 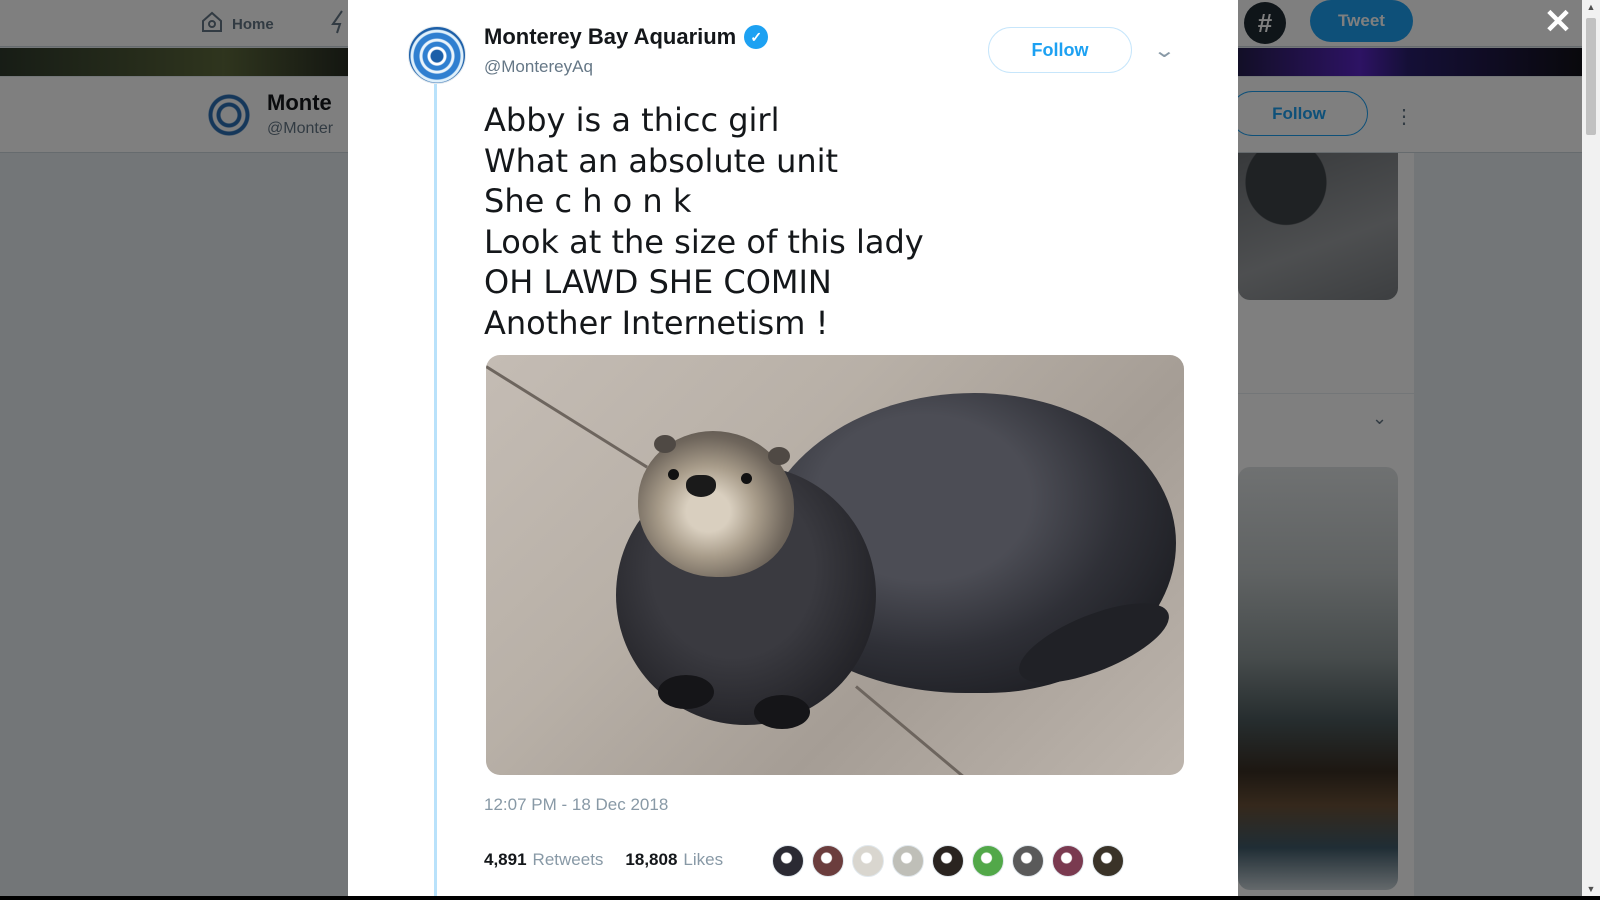 I want to click on chevron-down-icon: ⌄, so click(x=1164, y=50).